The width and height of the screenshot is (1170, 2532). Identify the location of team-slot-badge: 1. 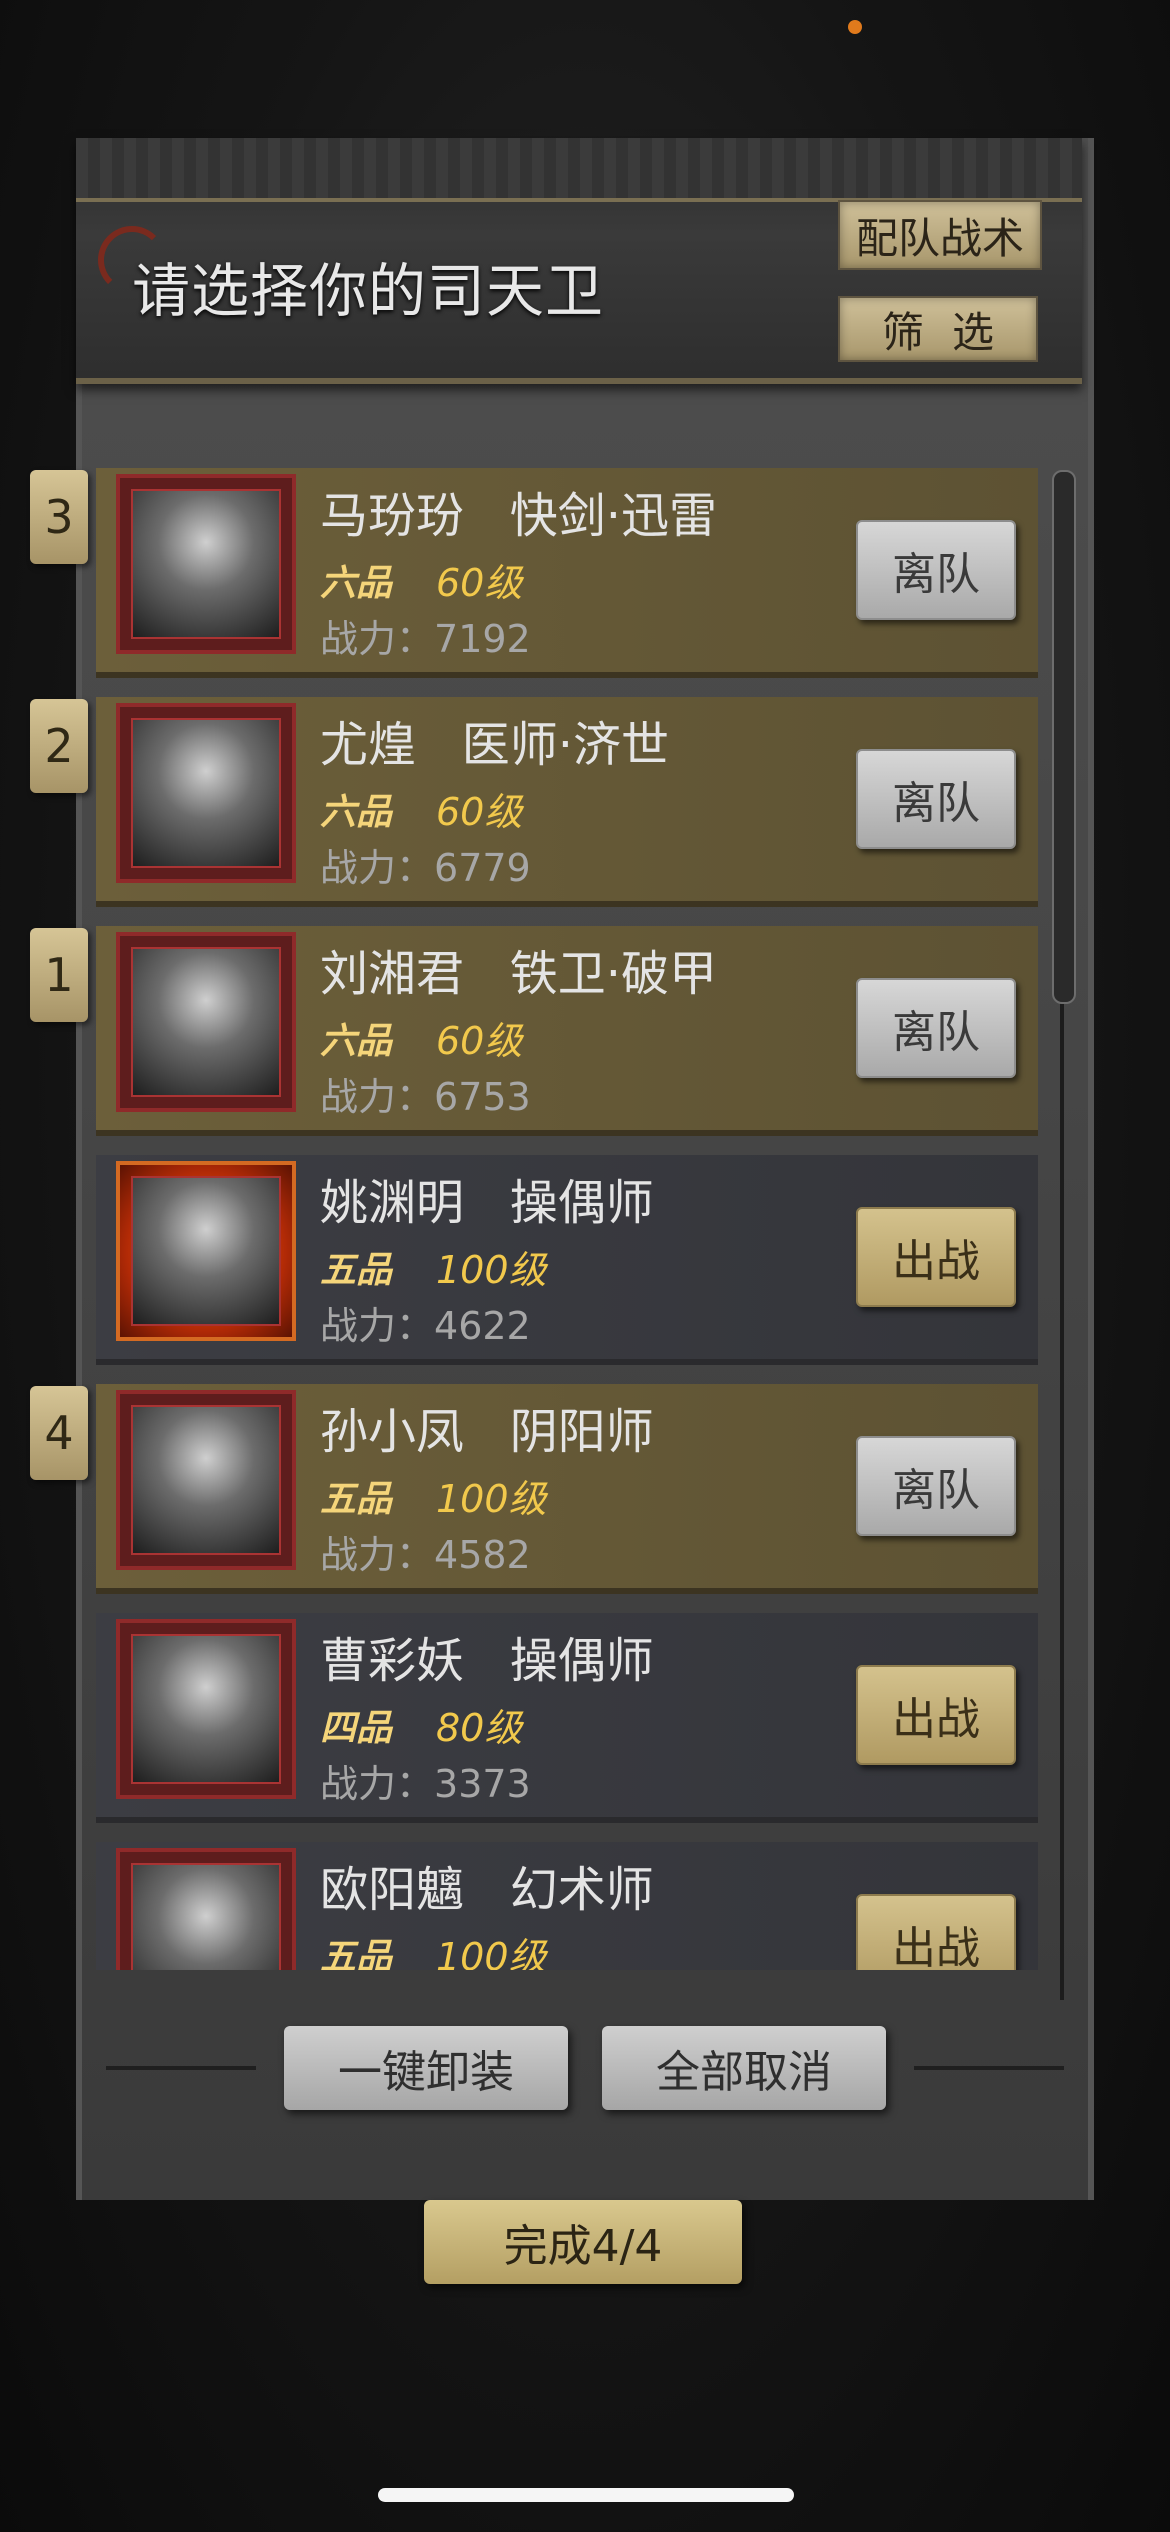
(59, 975).